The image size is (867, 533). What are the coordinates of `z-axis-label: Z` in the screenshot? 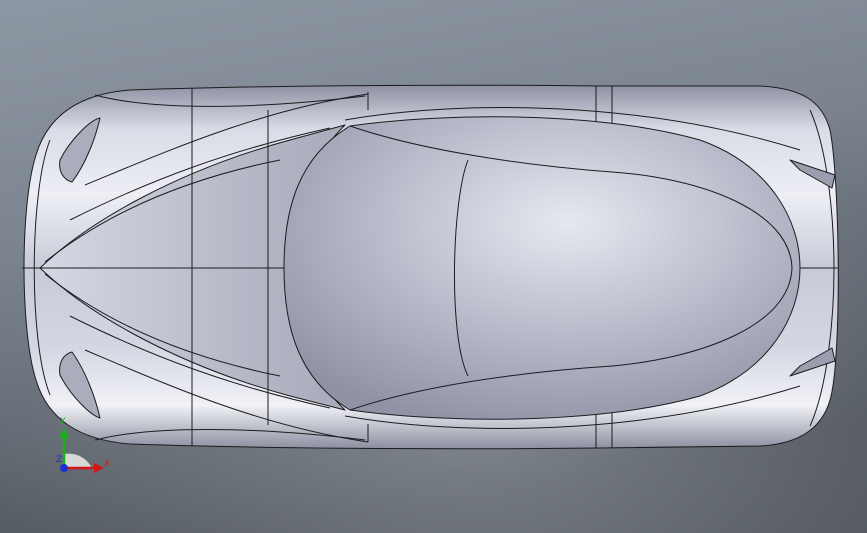 It's located at (59, 460).